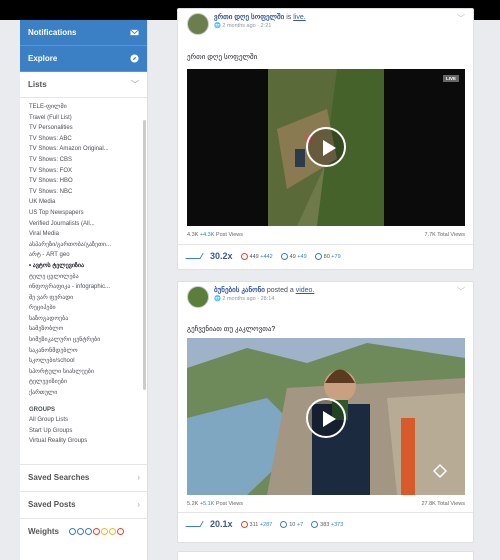 The width and height of the screenshot is (500, 560). What do you see at coordinates (88, 298) in the screenshot?
I see `list-item: მე ვარ ფერადი` at bounding box center [88, 298].